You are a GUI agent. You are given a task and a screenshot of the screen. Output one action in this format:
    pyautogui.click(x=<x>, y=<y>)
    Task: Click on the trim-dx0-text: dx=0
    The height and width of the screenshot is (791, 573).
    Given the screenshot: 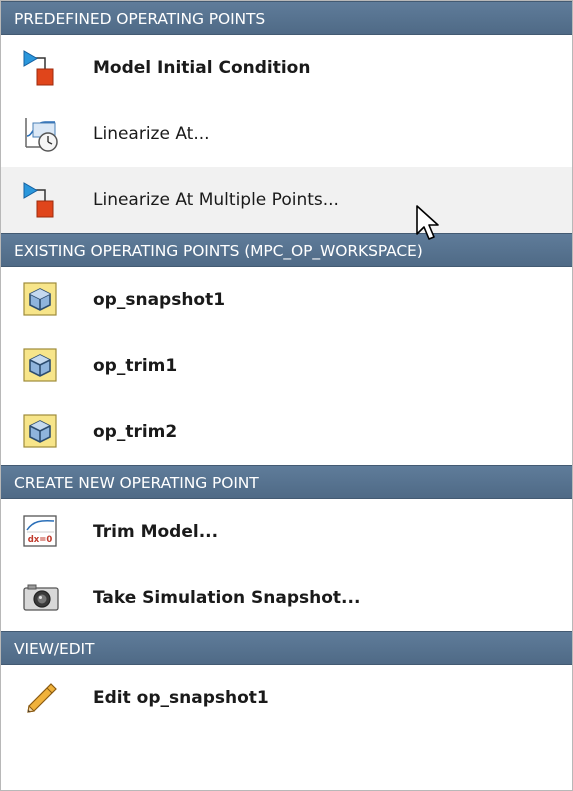 What is the action you would take?
    pyautogui.click(x=40, y=540)
    